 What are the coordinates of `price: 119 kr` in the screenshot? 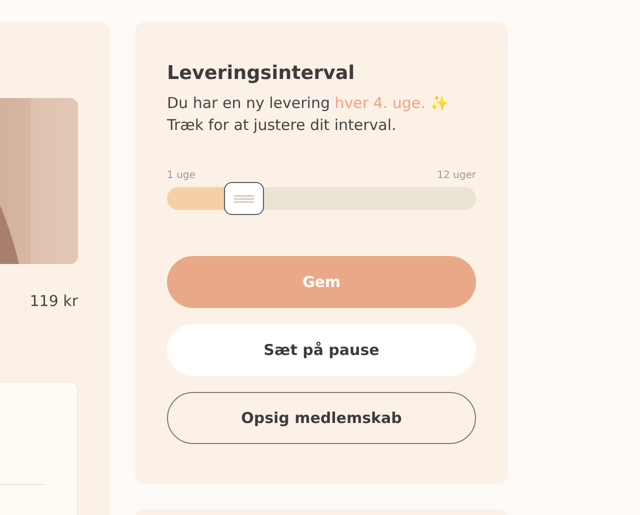 It's located at (54, 302).